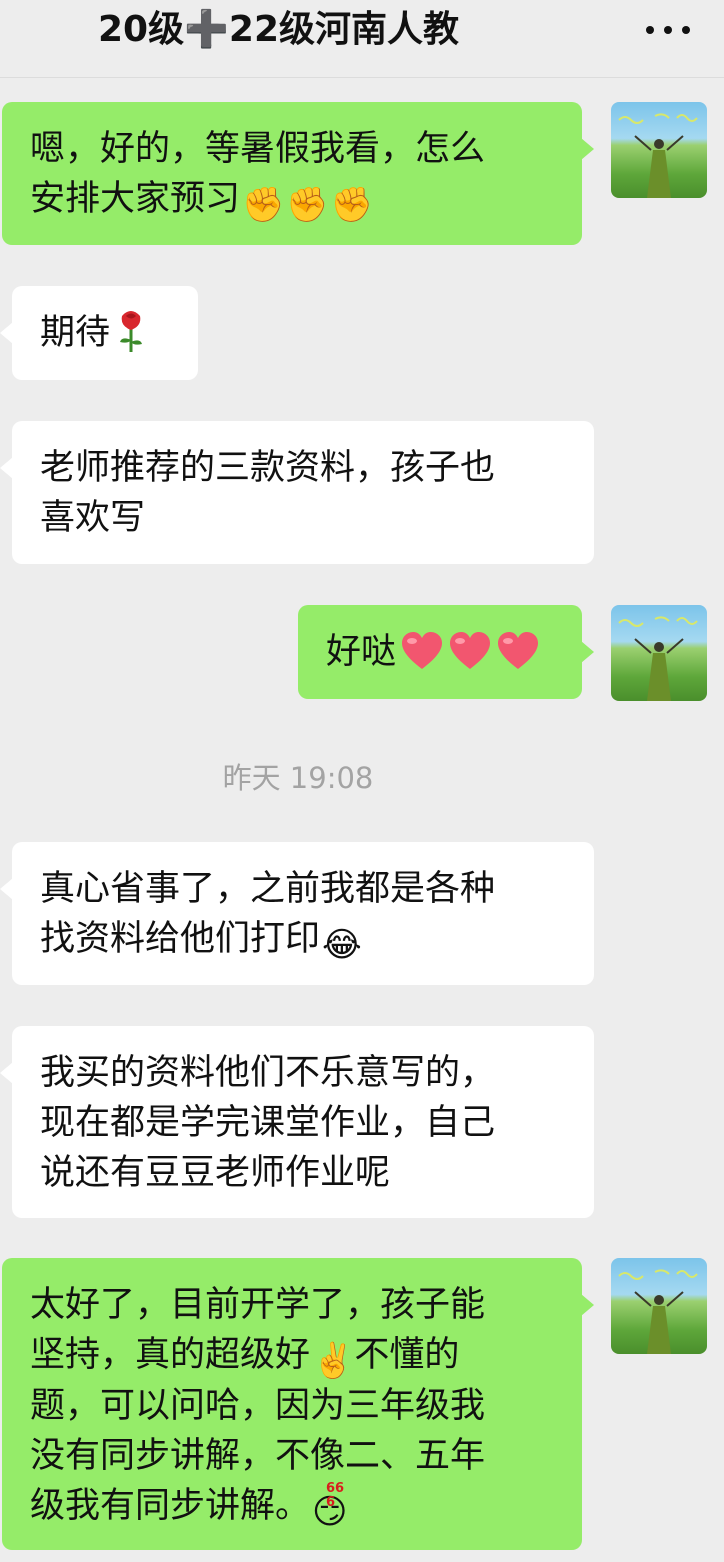 This screenshot has width=724, height=1562. Describe the element at coordinates (333, 1361) in the screenshot. I see `victory-hand-emoji: ✌️` at that location.